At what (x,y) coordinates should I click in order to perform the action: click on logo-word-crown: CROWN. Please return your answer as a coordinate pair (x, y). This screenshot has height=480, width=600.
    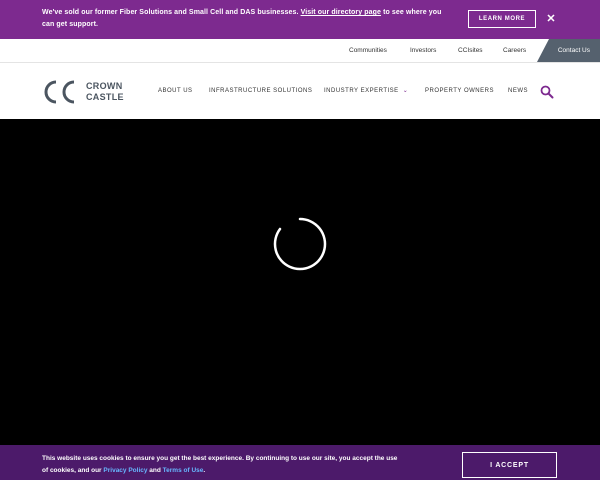
    Looking at the image, I should click on (104, 86).